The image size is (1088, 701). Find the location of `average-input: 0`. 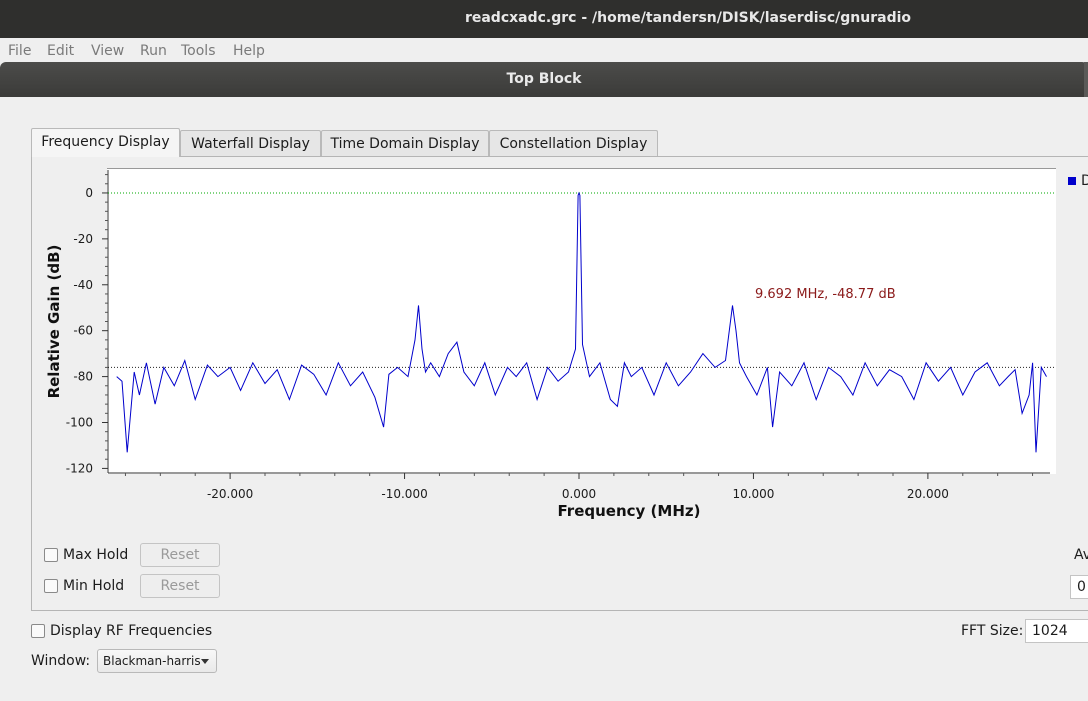

average-input: 0 is located at coordinates (1079, 587).